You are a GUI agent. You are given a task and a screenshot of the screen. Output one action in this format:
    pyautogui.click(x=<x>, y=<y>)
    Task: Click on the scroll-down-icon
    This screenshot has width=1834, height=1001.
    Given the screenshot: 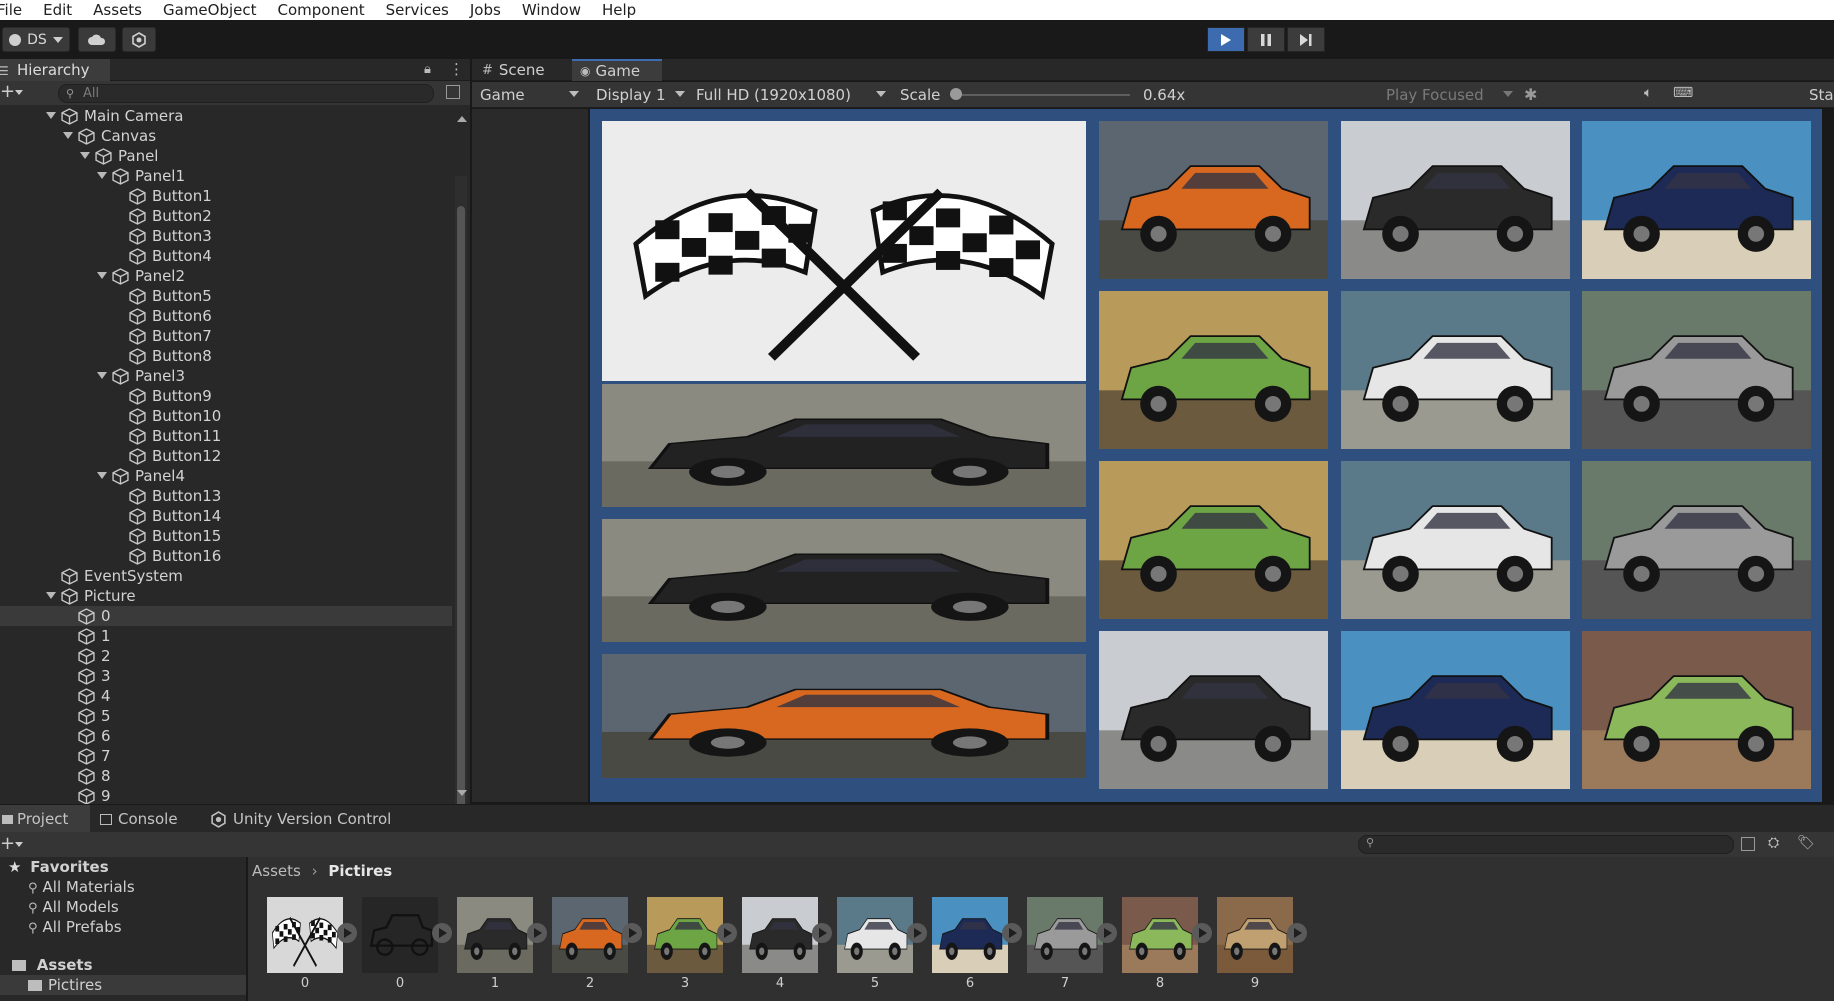 What is the action you would take?
    pyautogui.click(x=462, y=793)
    